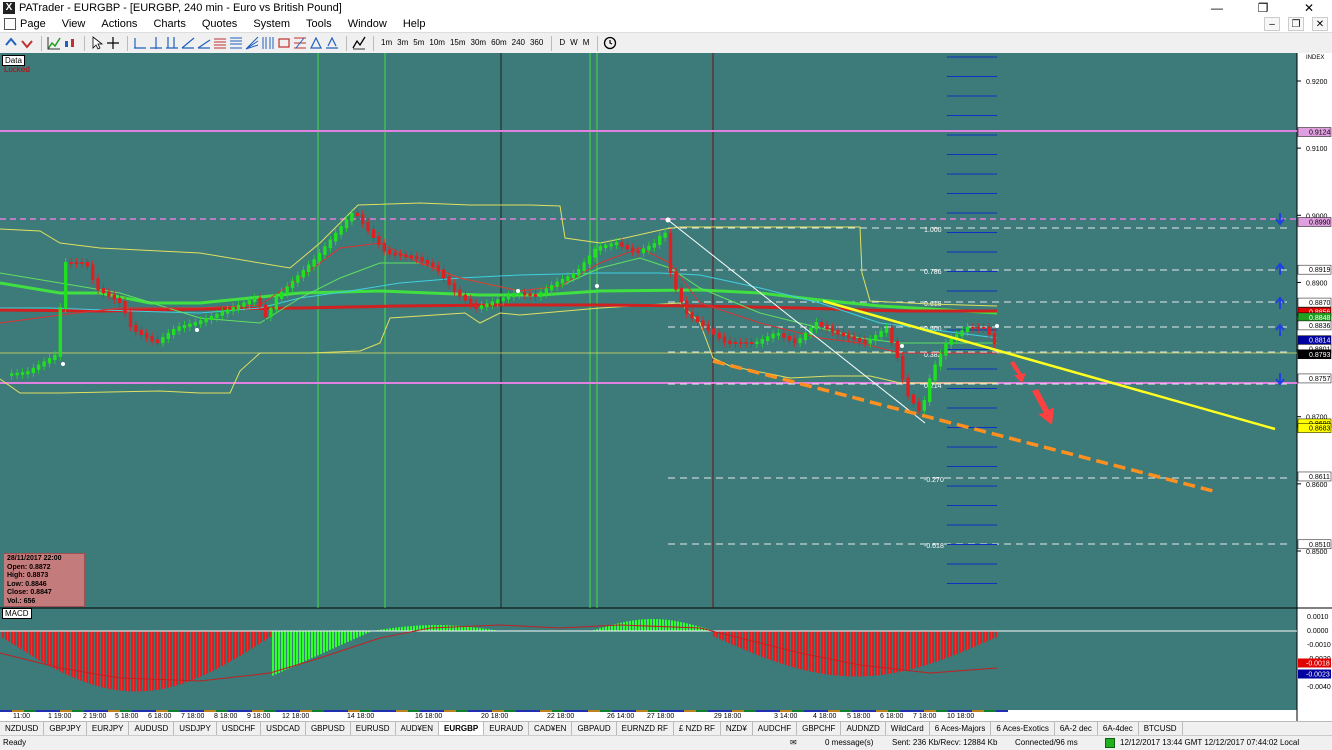 The height and width of the screenshot is (750, 1332). Describe the element at coordinates (458, 43) in the screenshot. I see `timeframe-15m: 15m` at that location.